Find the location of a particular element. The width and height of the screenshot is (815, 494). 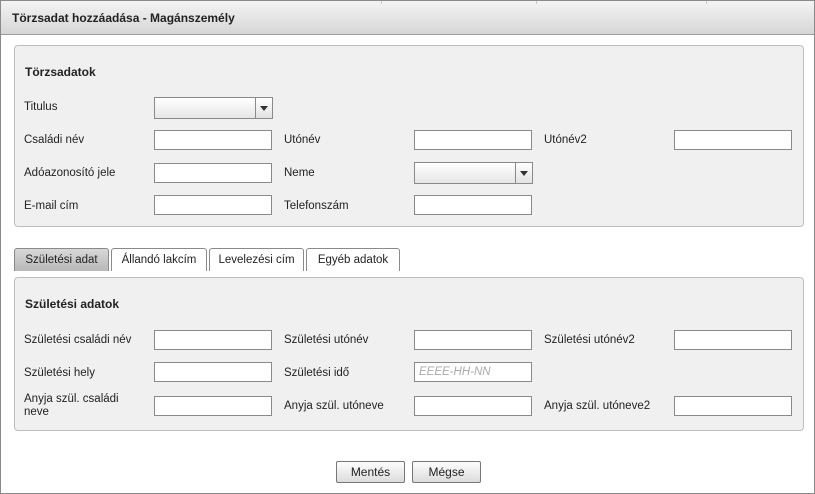

birth-family-name-label: Születési családi név is located at coordinates (78, 340).